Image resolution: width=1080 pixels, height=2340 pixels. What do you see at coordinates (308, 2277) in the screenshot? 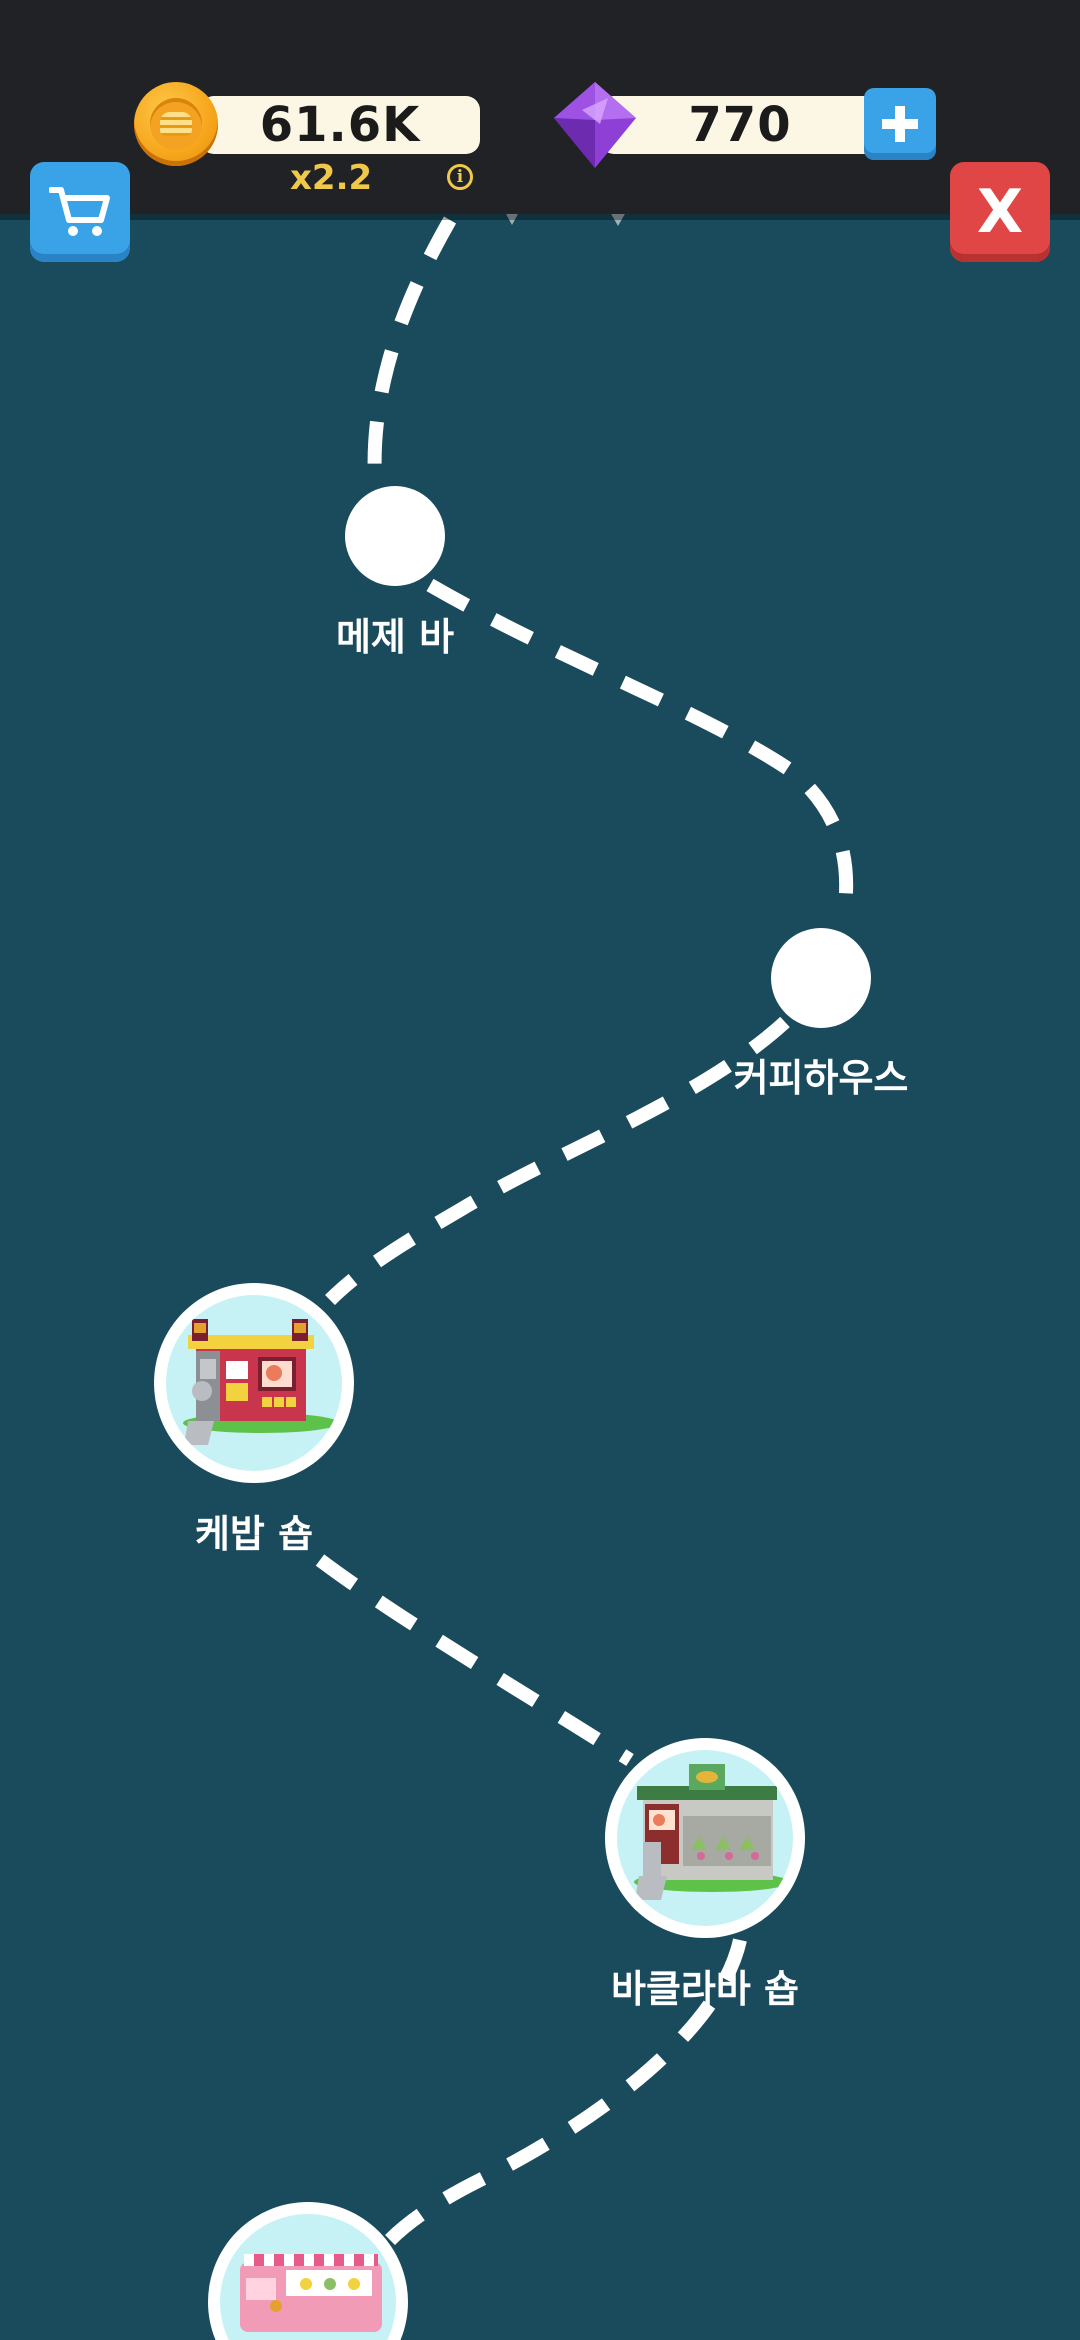
I see `food-truck-illustration` at bounding box center [308, 2277].